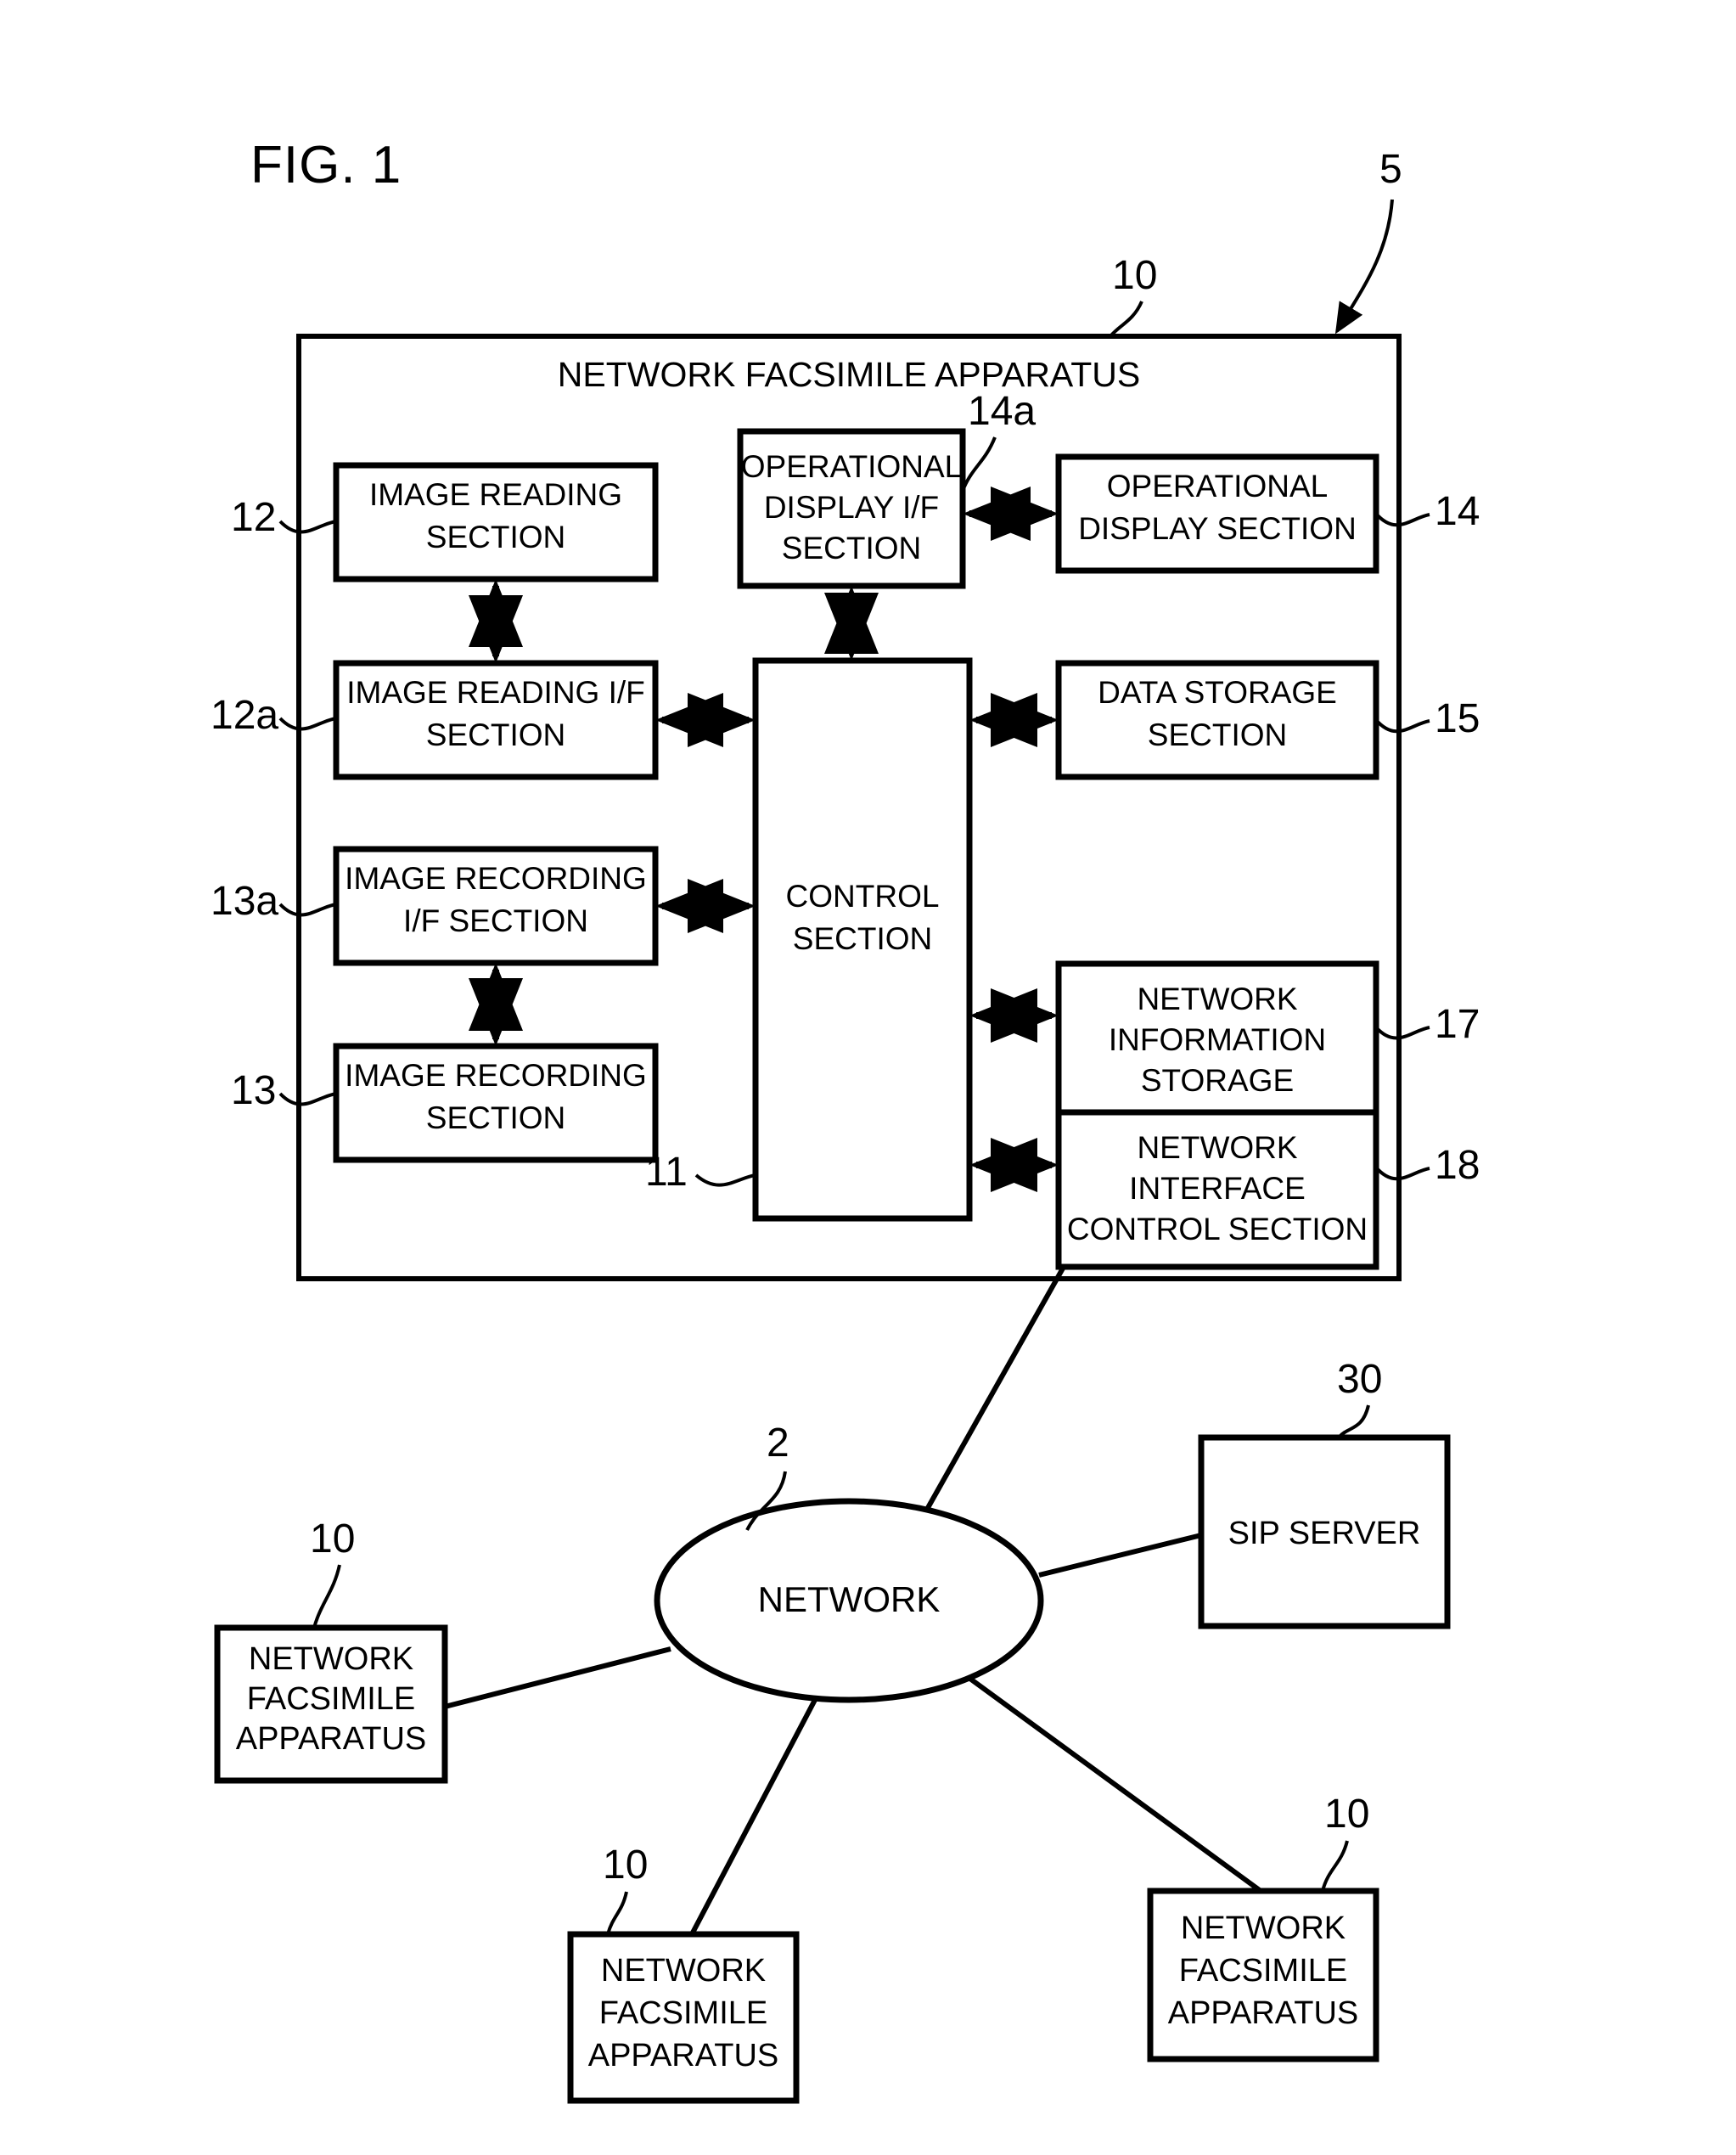 This screenshot has height=2155, width=1736. I want to click on ref-10-peer-left-label: 10, so click(332, 1538).